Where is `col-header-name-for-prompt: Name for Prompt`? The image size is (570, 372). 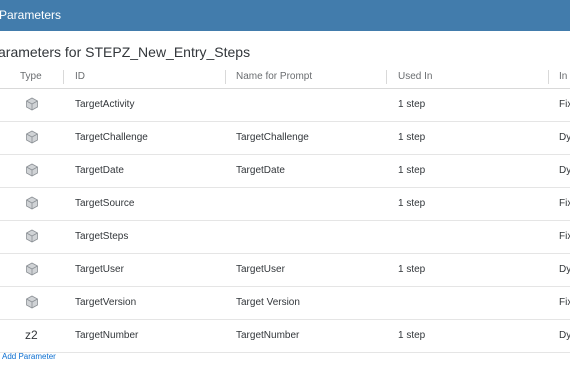 col-header-name-for-prompt: Name for Prompt is located at coordinates (274, 76).